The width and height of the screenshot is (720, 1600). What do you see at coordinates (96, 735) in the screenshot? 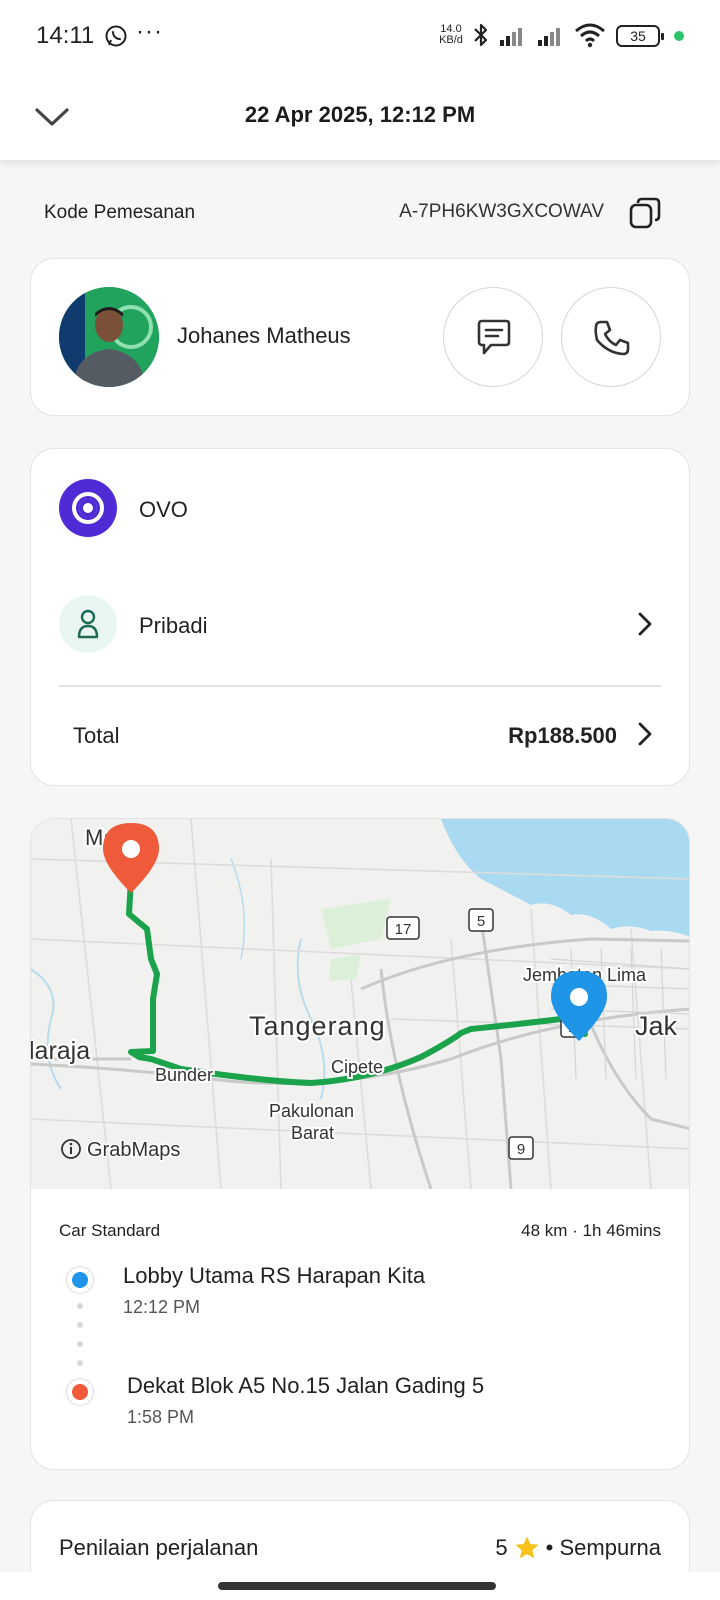
I see `total-label: Total` at bounding box center [96, 735].